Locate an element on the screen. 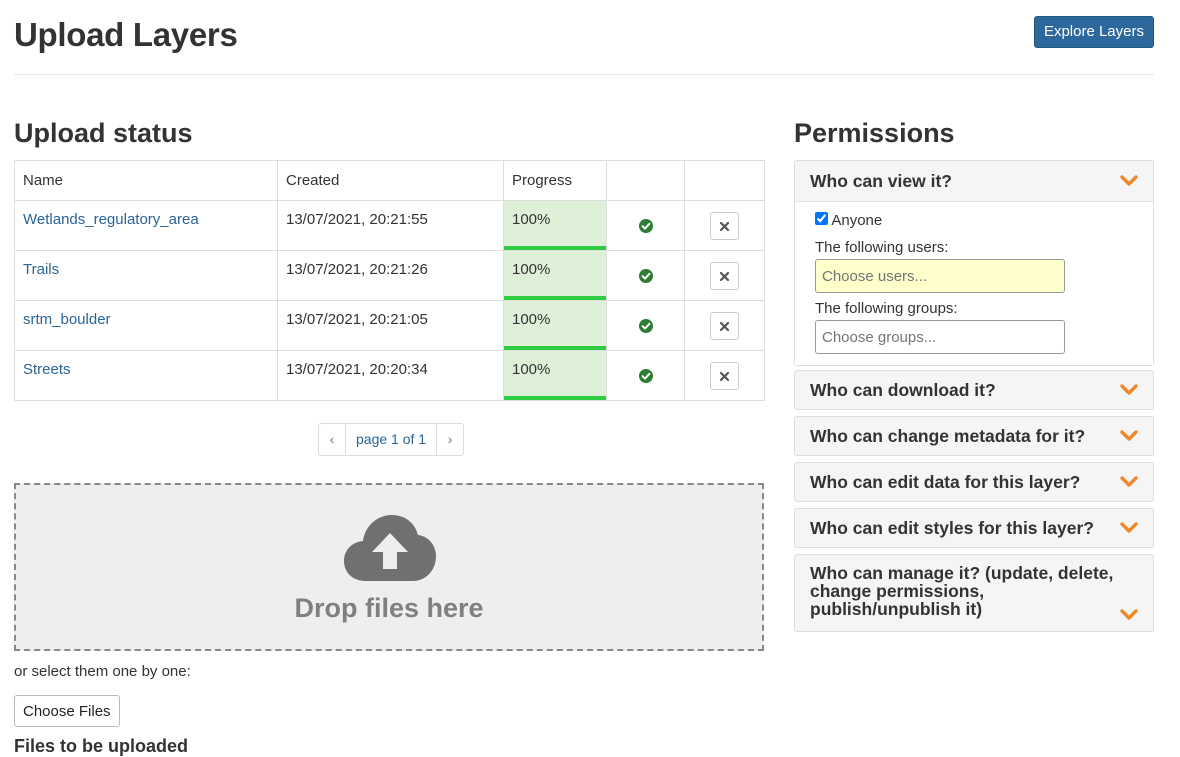  upload-status-title: Upload status is located at coordinates (103, 133).